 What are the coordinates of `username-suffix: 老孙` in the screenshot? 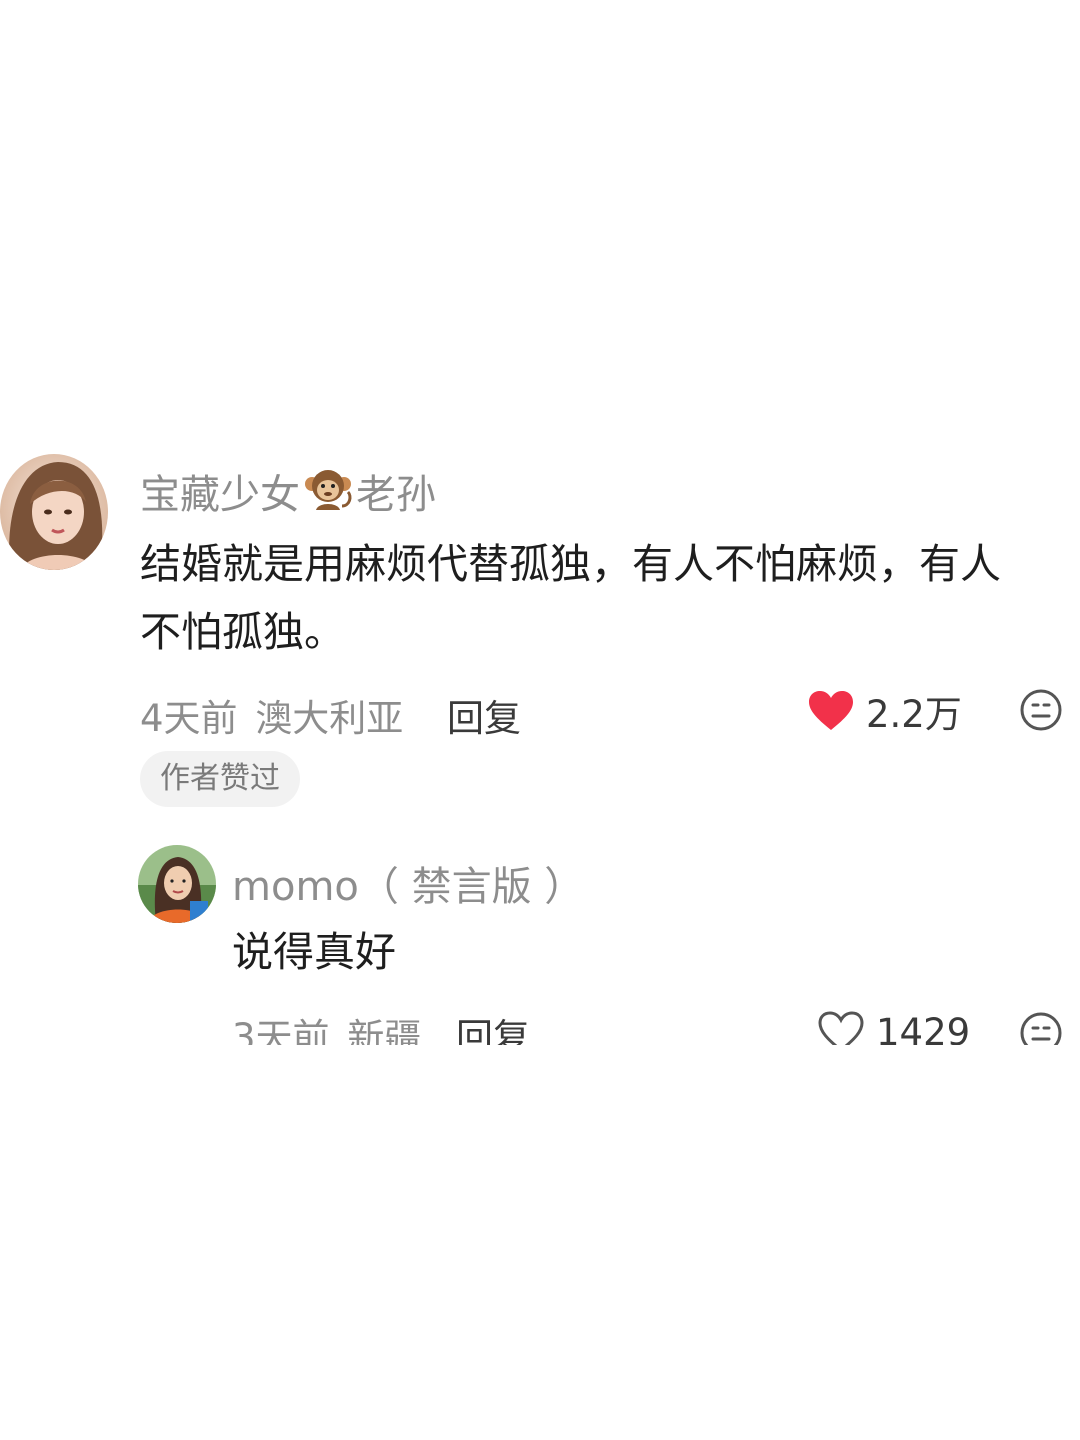 It's located at (396, 495).